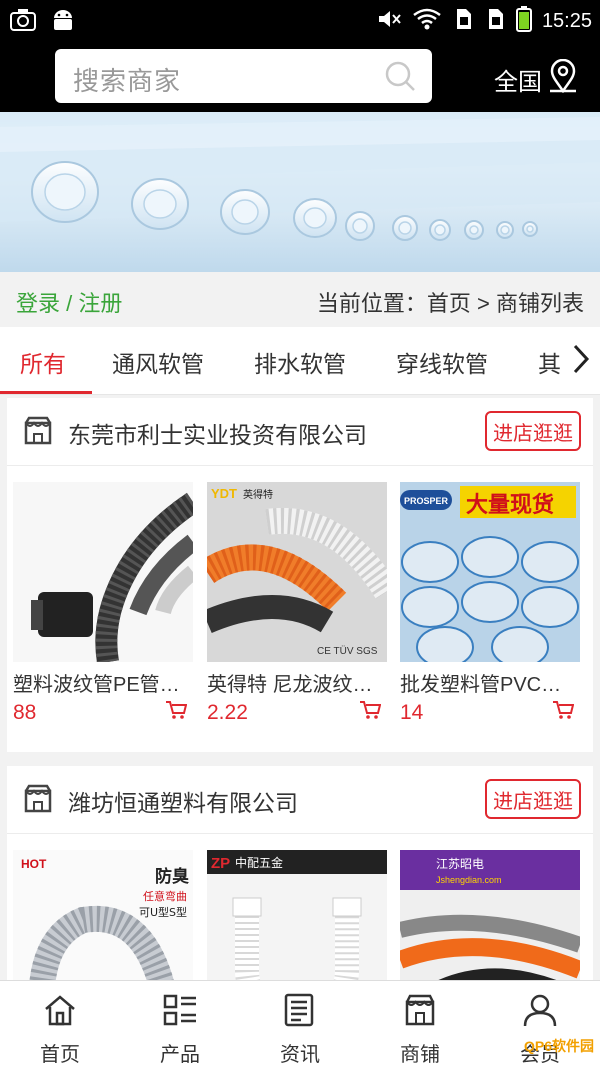 The image size is (600, 1067). I want to click on promo-sub1: 任意弯曲, so click(165, 896).